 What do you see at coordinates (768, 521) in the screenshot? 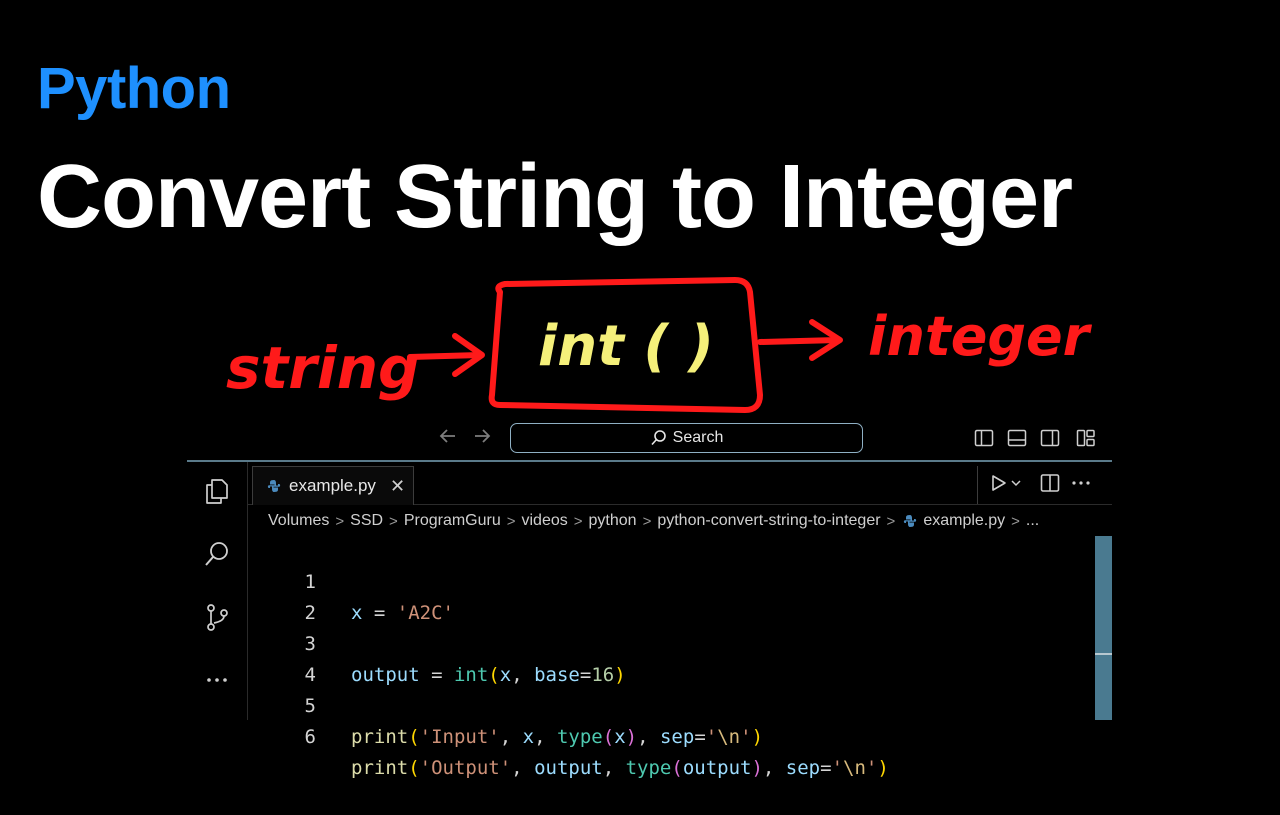
I see `breadcrumb-item: python-convert-string-to-integer` at bounding box center [768, 521].